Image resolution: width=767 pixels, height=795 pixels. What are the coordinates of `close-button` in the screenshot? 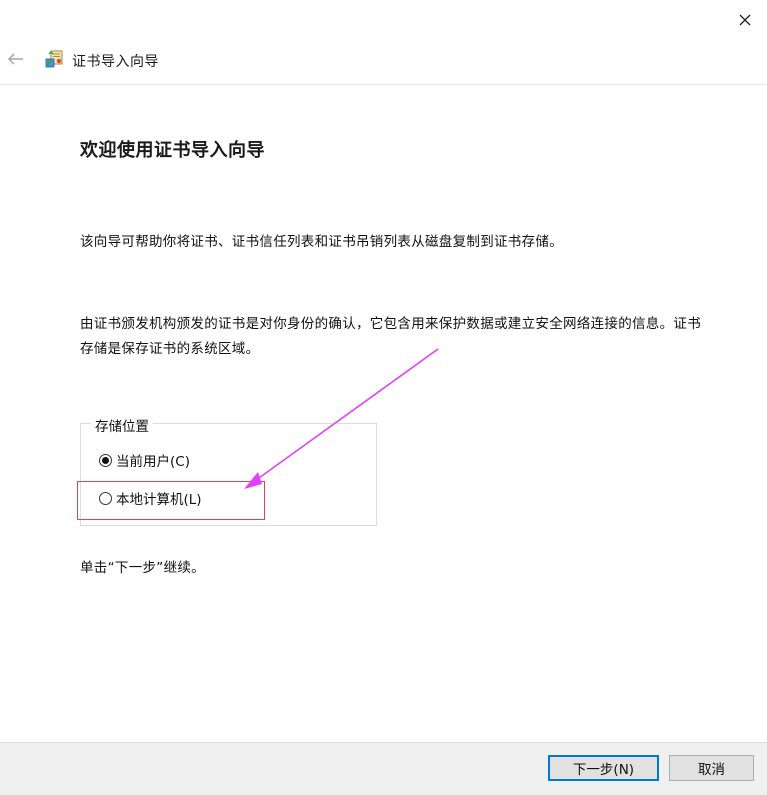 It's located at (745, 20).